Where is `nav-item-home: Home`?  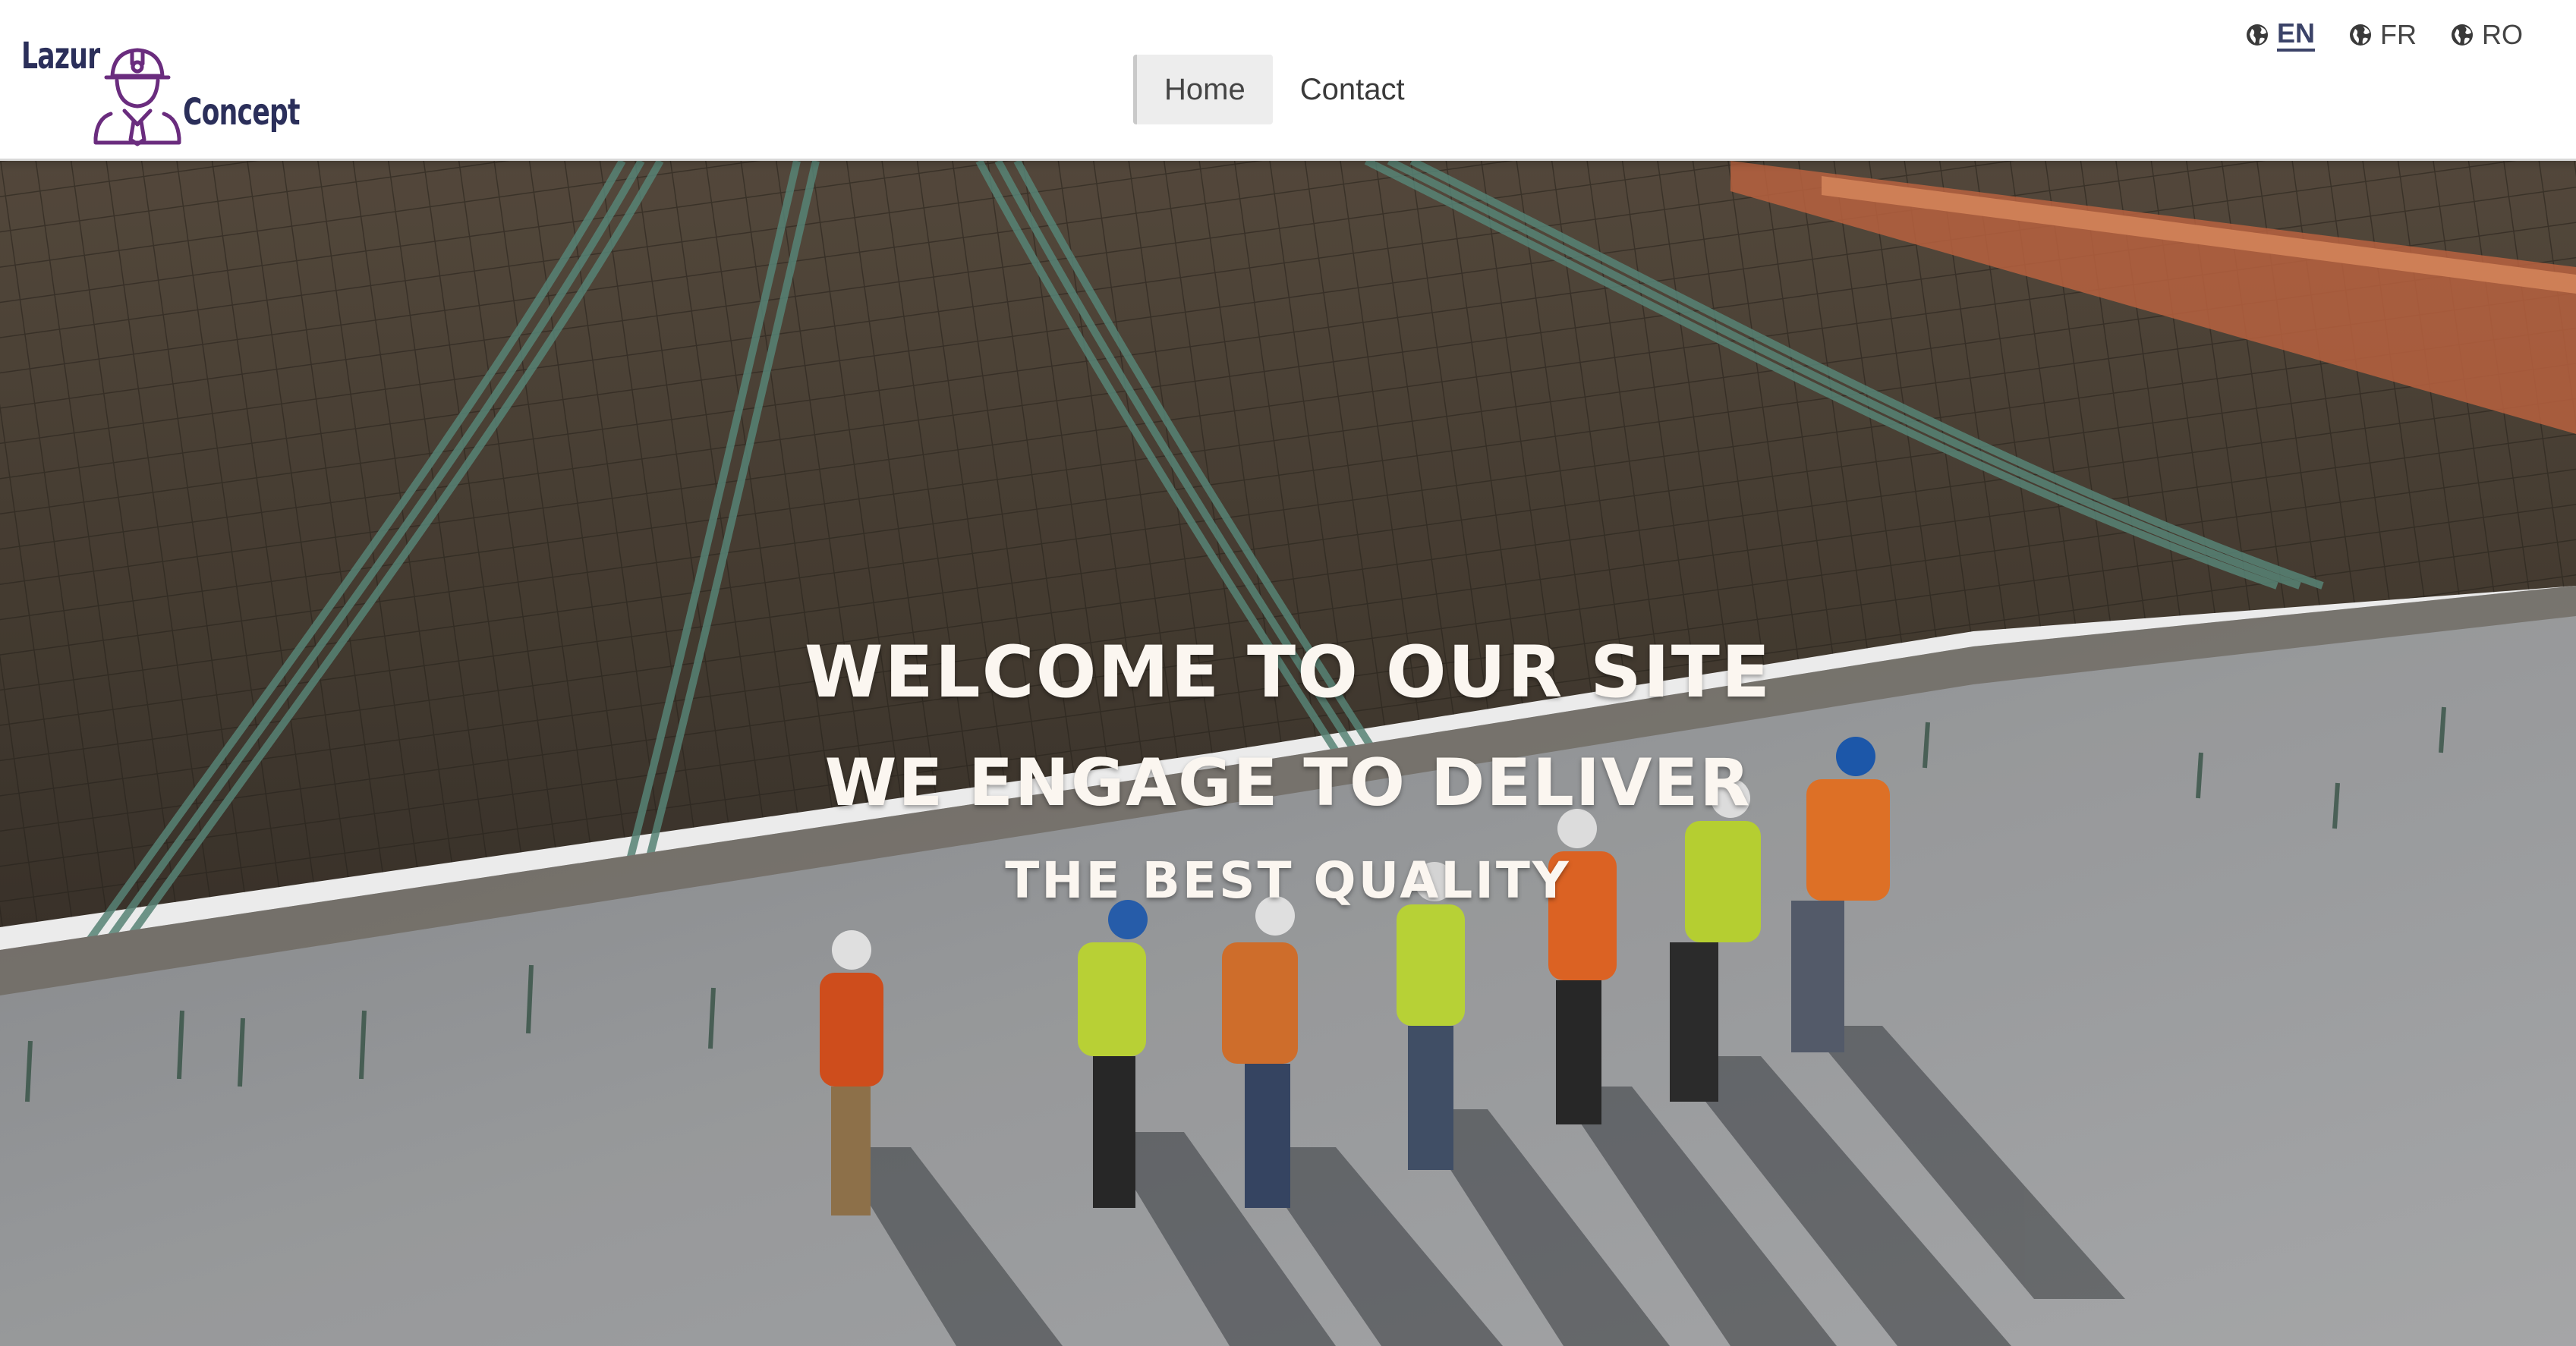
nav-item-home: Home is located at coordinates (1203, 89).